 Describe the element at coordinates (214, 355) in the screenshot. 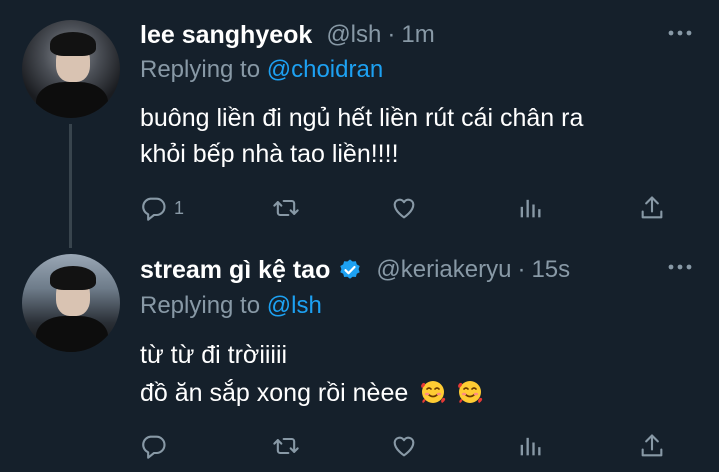

I see `tweet-text-line: từ từ đi trờiiiii` at that location.